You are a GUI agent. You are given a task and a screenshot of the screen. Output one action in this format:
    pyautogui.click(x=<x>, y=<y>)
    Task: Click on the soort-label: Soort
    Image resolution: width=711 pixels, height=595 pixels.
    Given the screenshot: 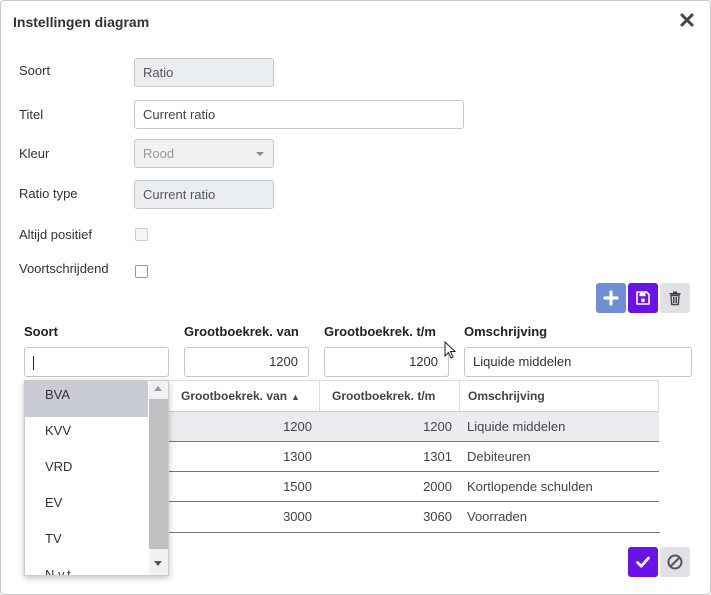 What is the action you would take?
    pyautogui.click(x=35, y=70)
    